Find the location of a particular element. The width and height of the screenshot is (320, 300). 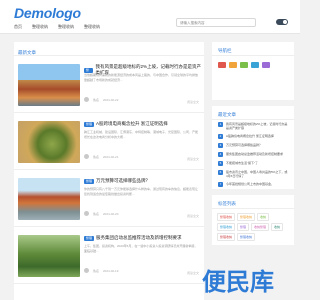

date: 2024-02-22 is located at coordinates (111, 99).